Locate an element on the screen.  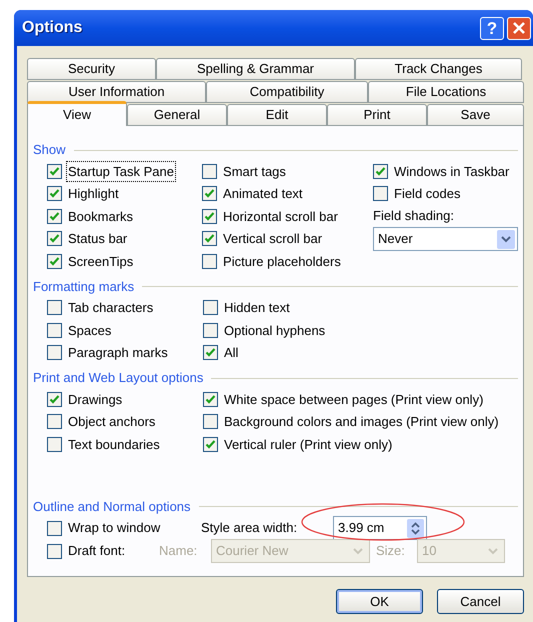
checkbox-label: Draft font: is located at coordinates (96, 551).